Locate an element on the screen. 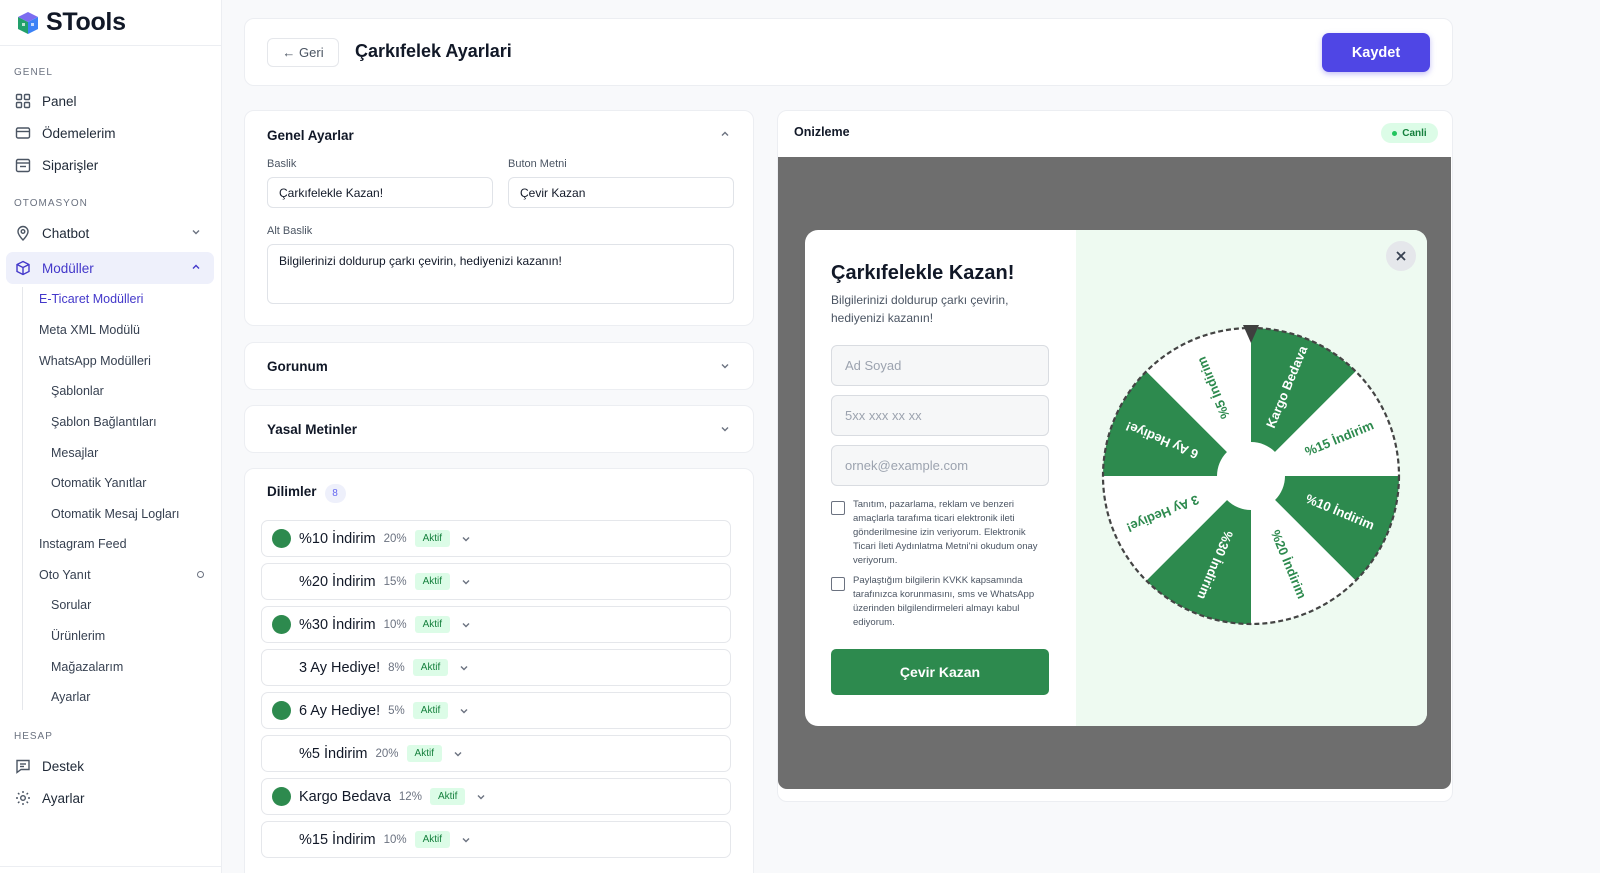 This screenshot has height=873, width=1600. sidebar-item-destek: Destek is located at coordinates (110, 766).